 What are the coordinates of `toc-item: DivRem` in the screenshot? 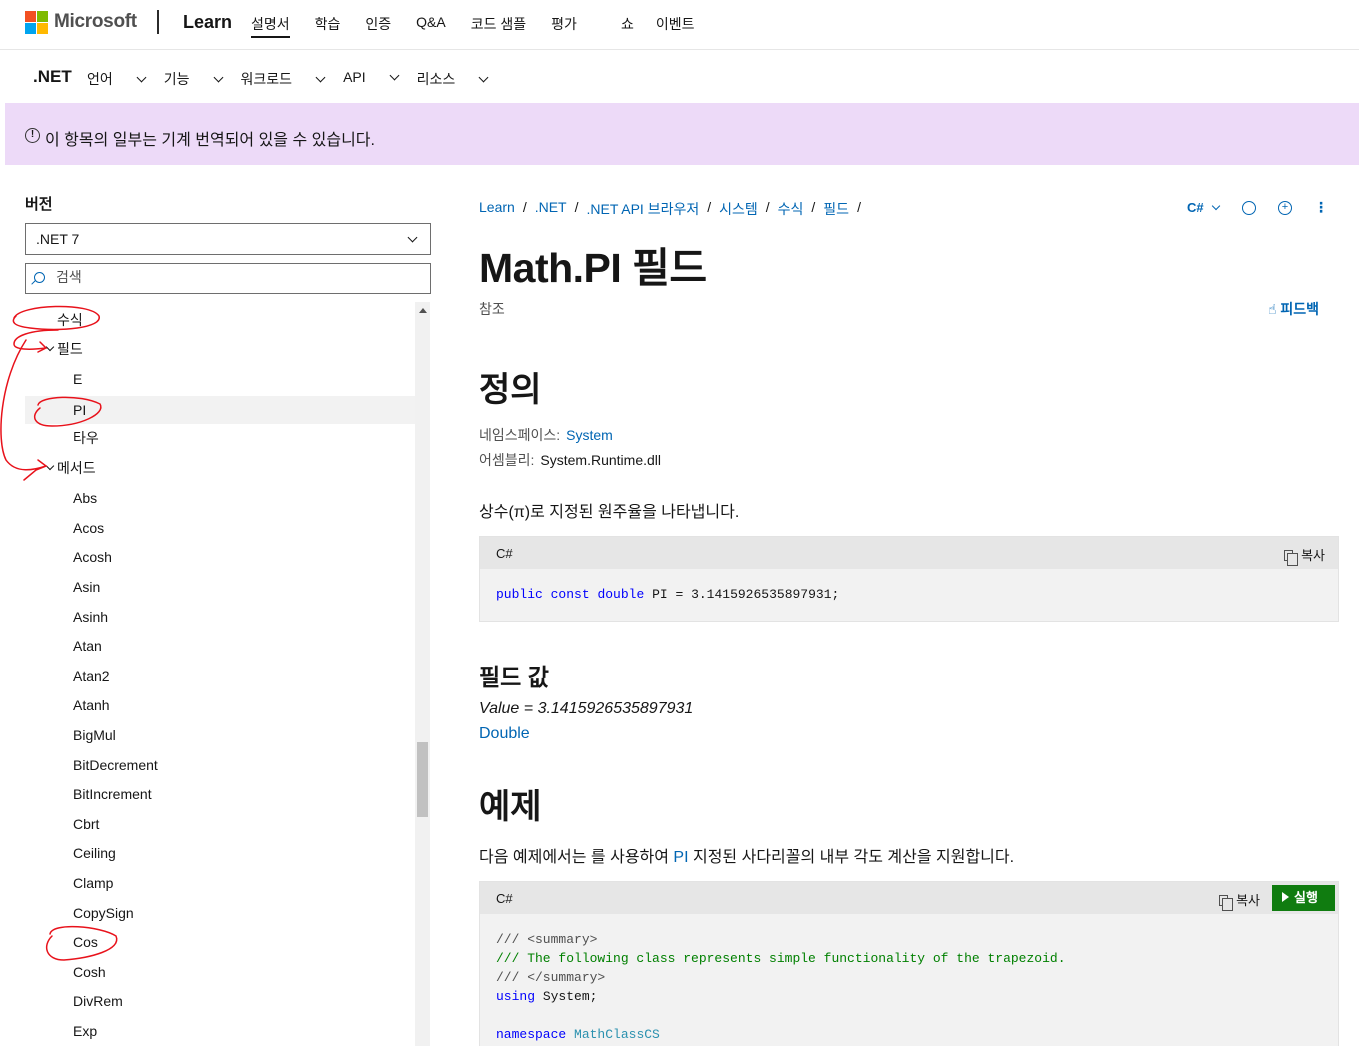 It's located at (220, 1001).